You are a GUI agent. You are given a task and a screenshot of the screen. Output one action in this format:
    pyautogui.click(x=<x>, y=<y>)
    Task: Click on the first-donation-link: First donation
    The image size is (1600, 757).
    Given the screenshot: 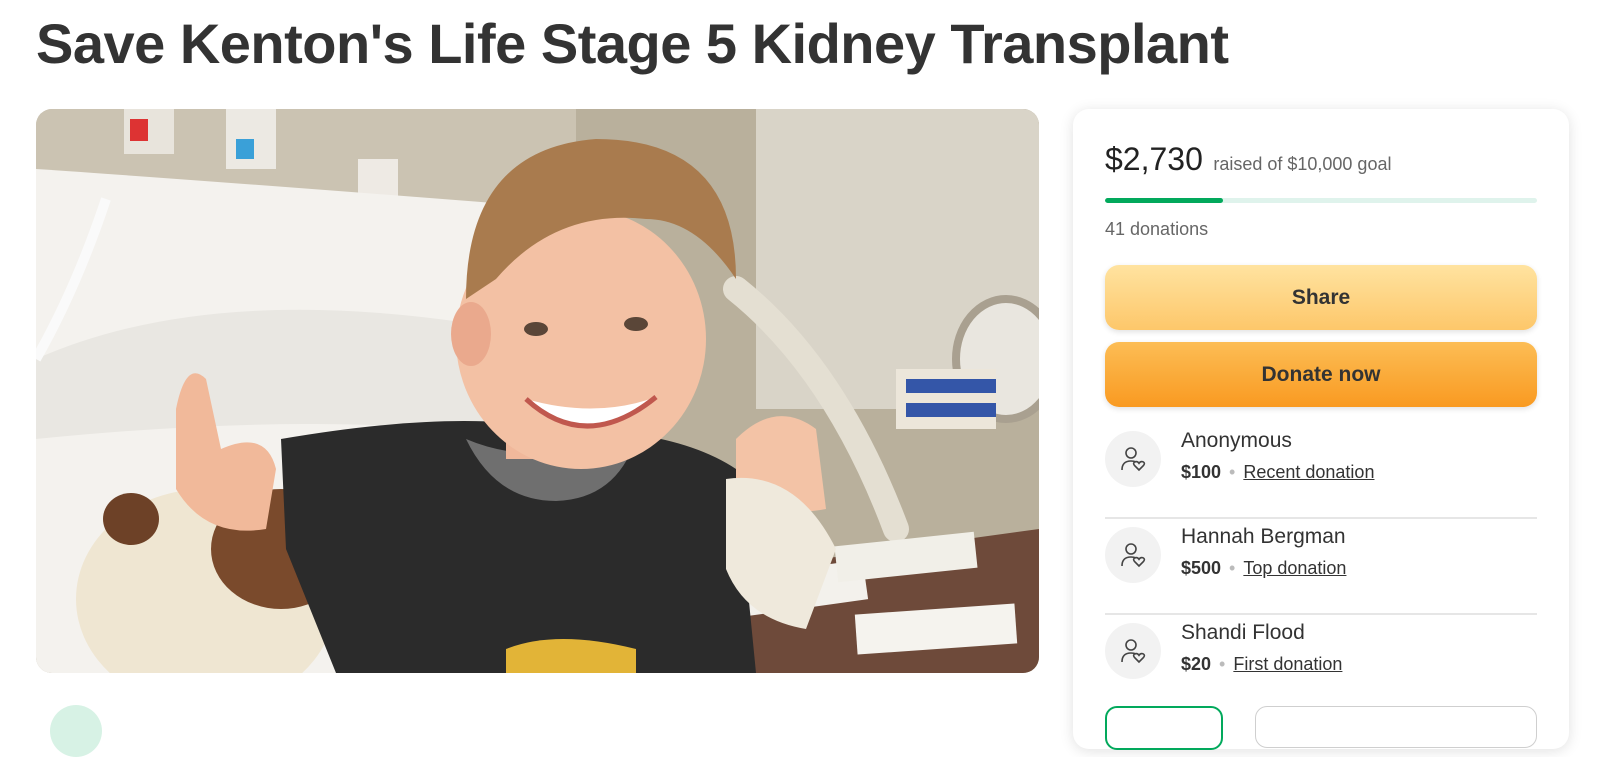 What is the action you would take?
    pyautogui.click(x=1287, y=664)
    